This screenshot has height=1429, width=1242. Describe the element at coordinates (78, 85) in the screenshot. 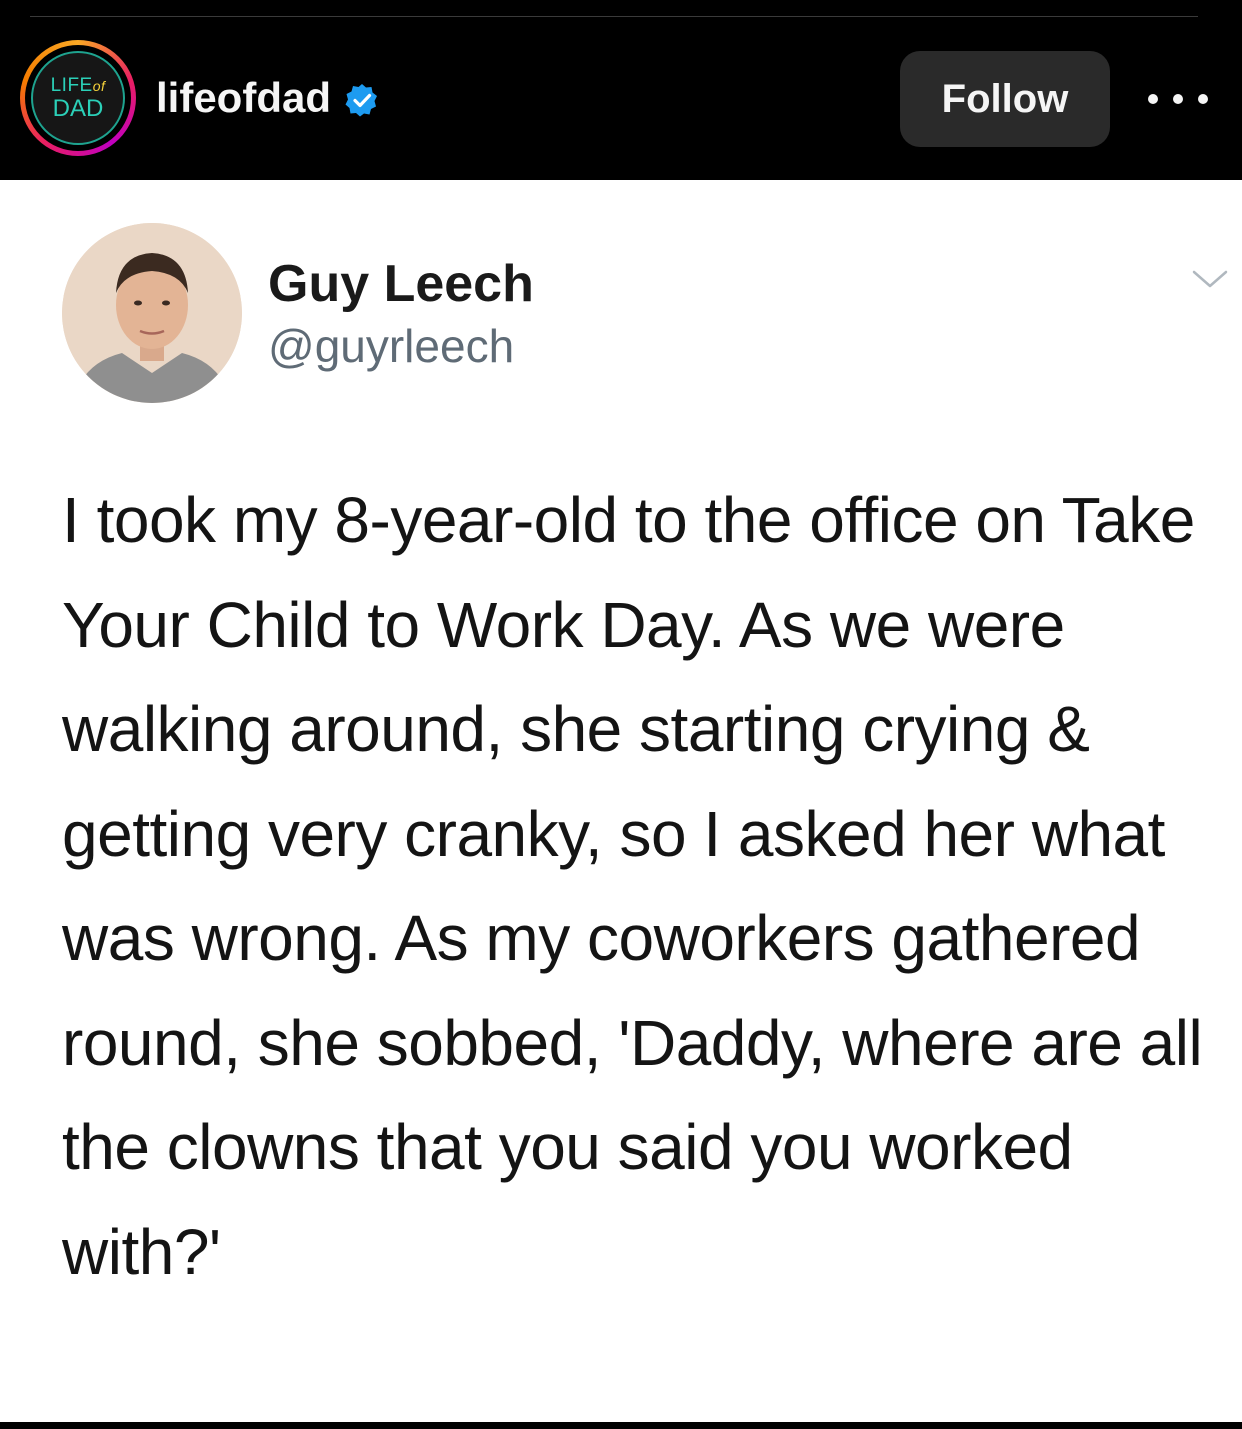

I see `logo-text-line1: LIFEof` at that location.